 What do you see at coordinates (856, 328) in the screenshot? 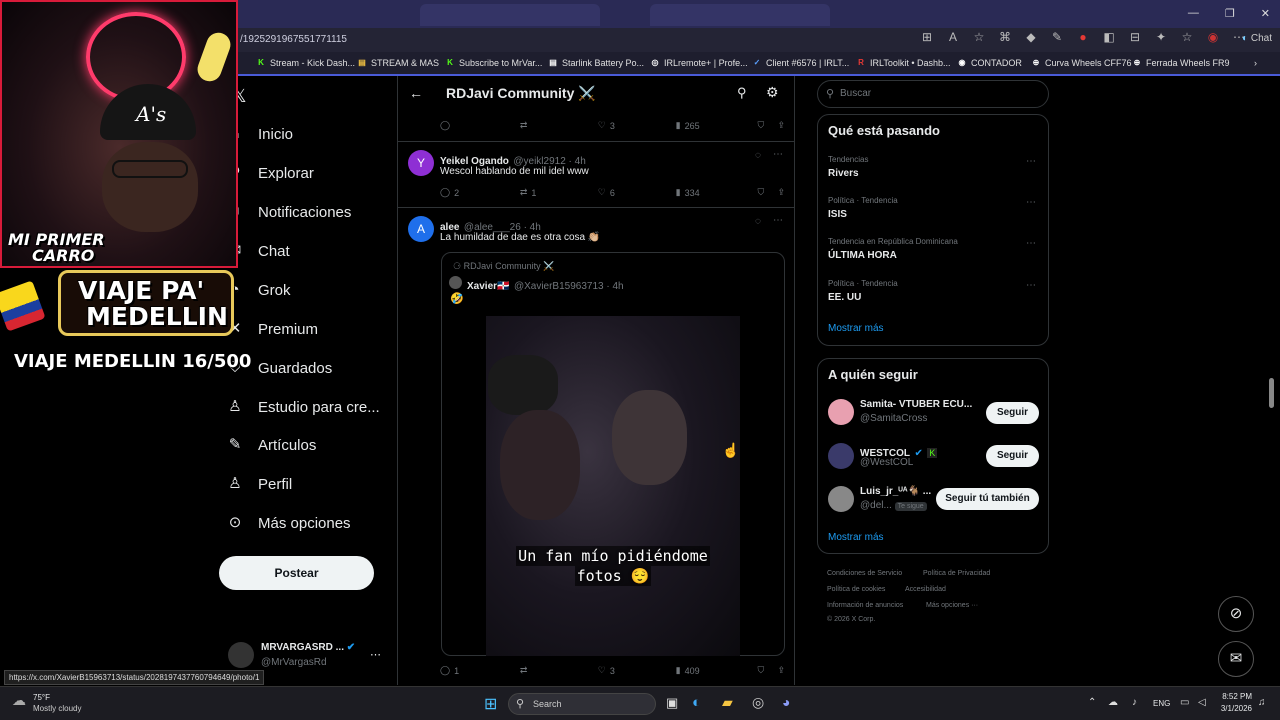
I see `show-more-trends: Mostrar más` at bounding box center [856, 328].